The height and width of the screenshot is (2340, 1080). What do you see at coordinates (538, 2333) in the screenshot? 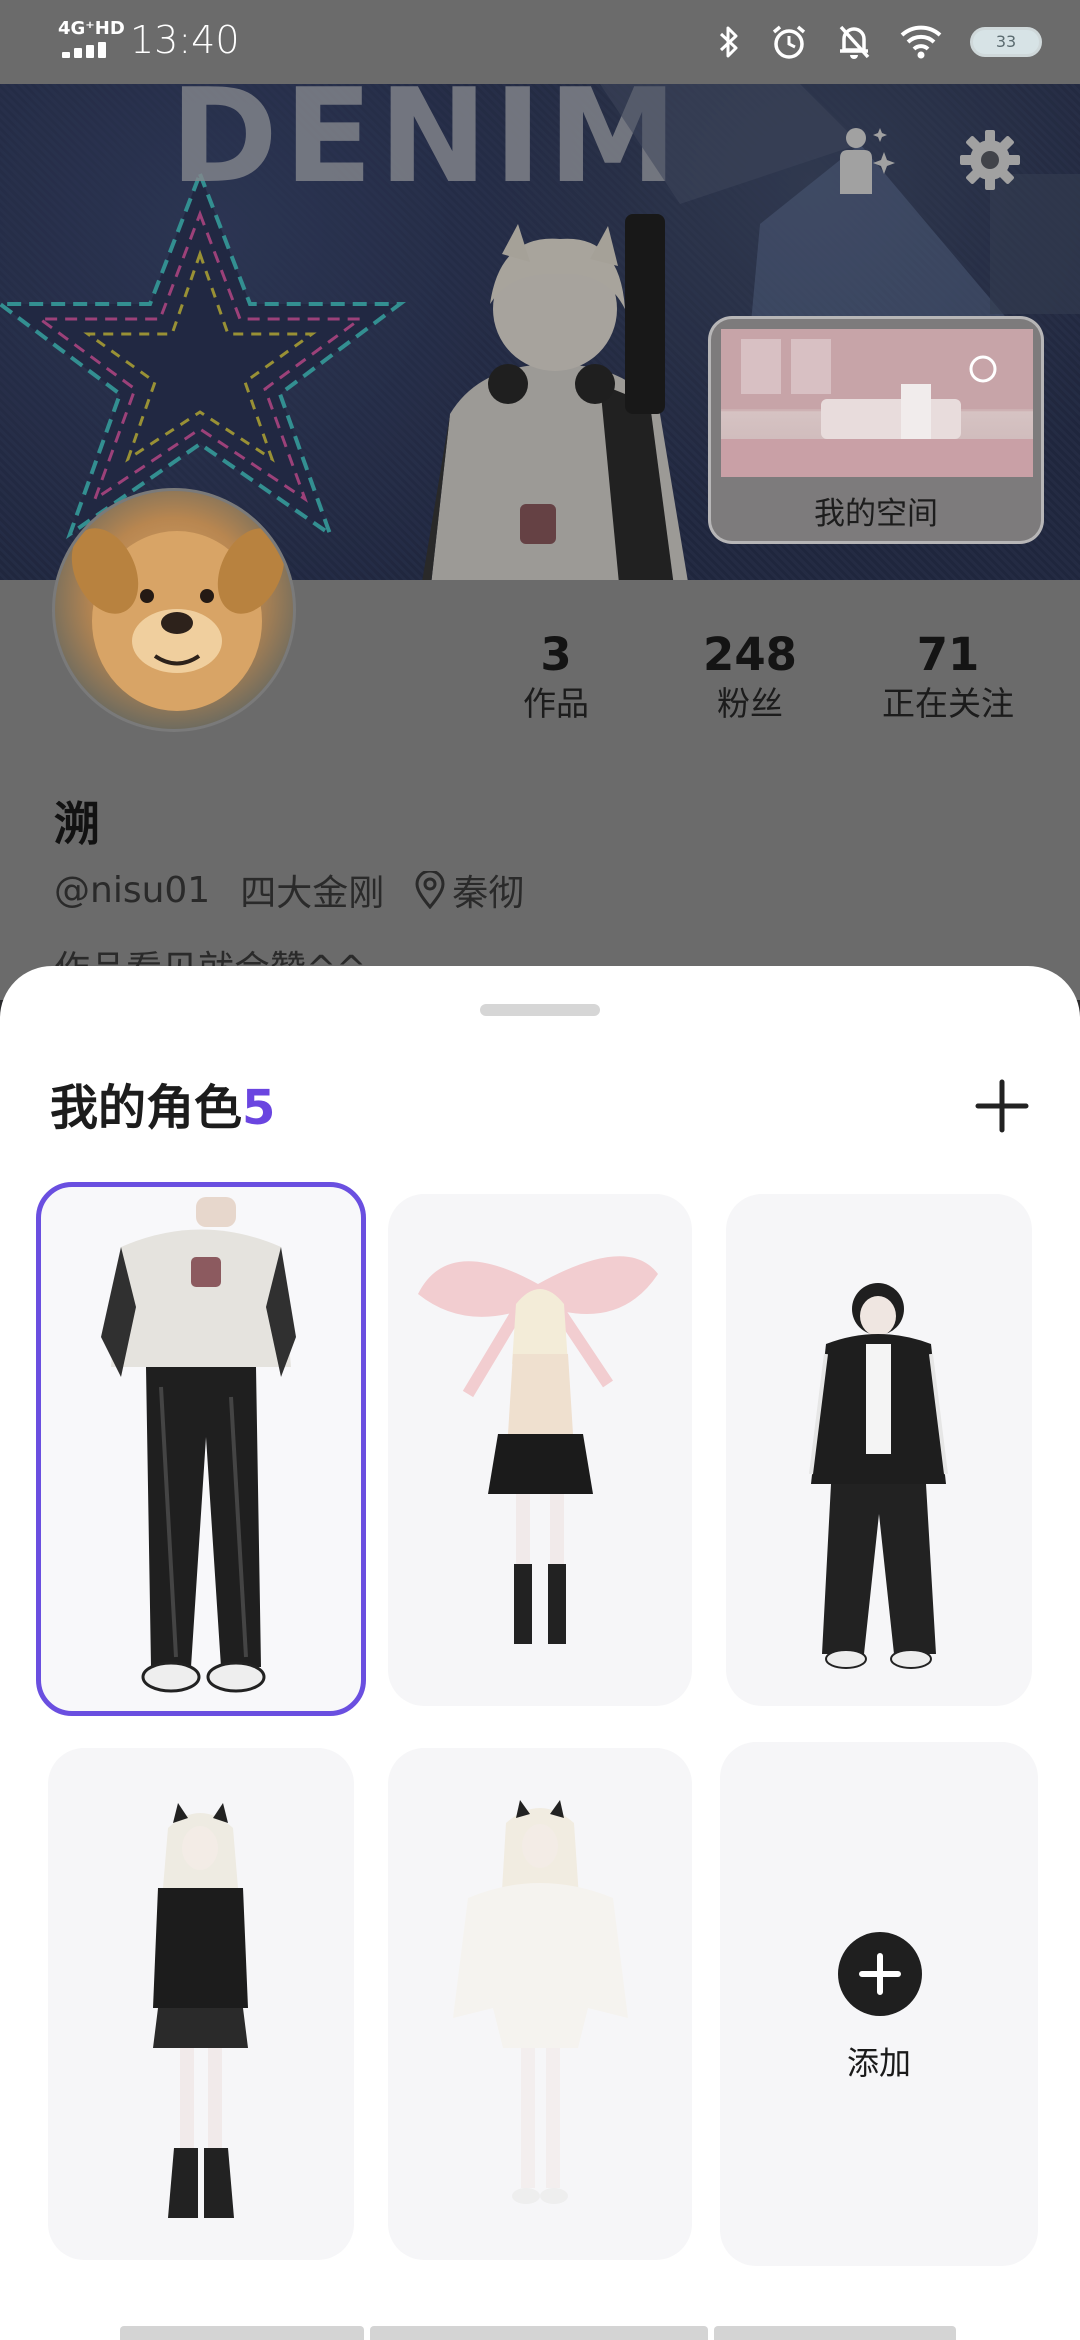
I see `bottom-tab-hint` at bounding box center [538, 2333].